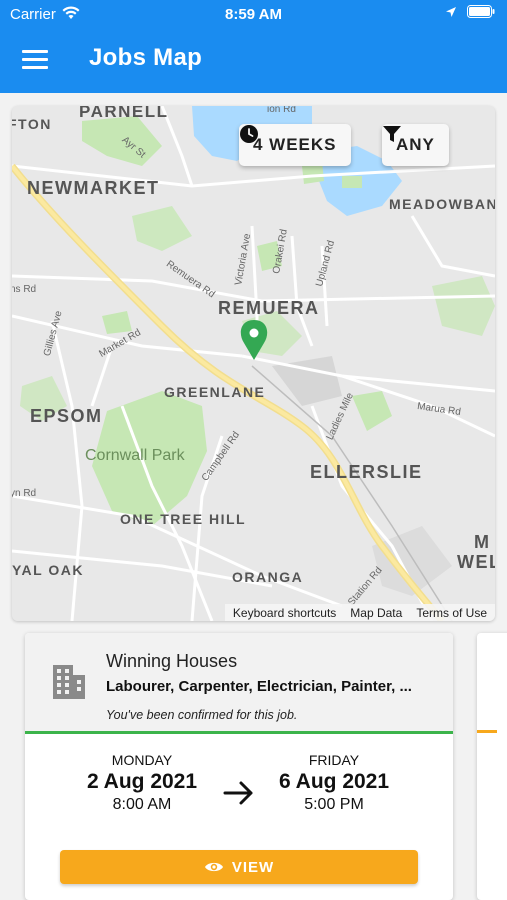 This screenshot has height=900, width=507. I want to click on view-job-button: VIEW, so click(239, 867).